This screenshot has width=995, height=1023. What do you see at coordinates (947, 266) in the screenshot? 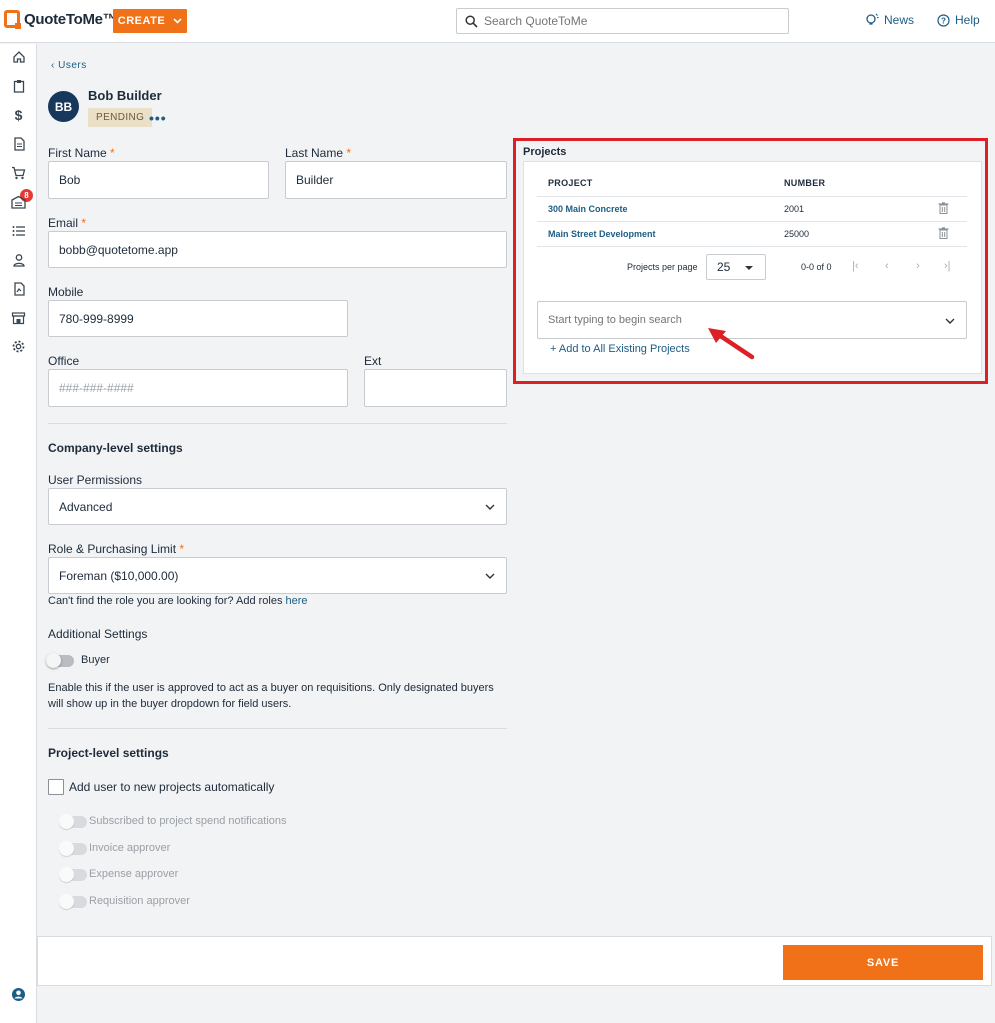
I see `last-page-icon: ›|` at bounding box center [947, 266].